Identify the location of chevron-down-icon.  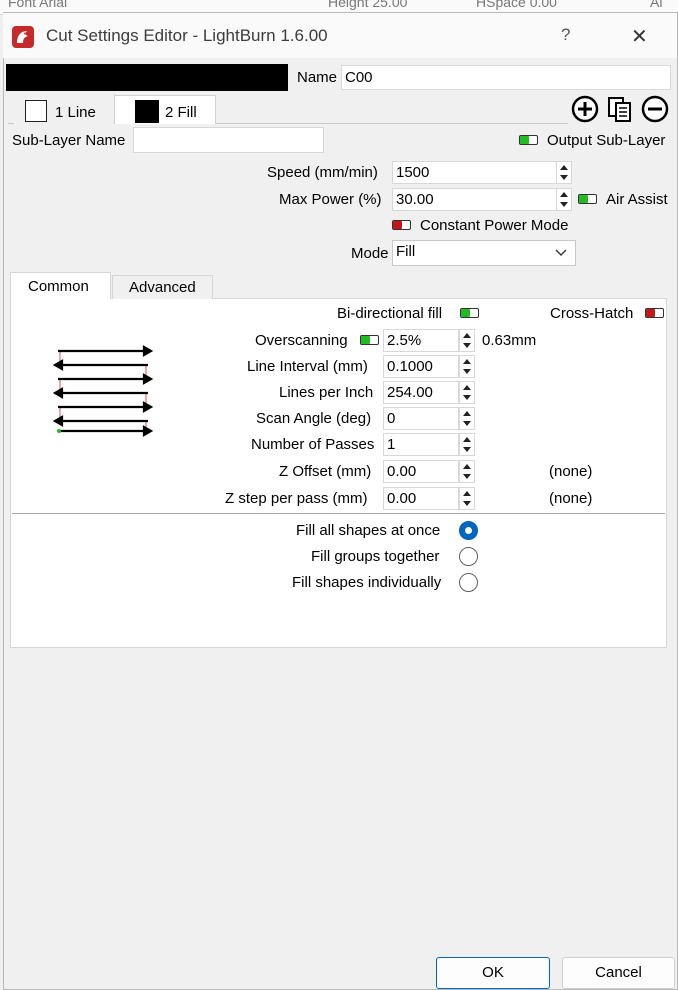
(561, 252).